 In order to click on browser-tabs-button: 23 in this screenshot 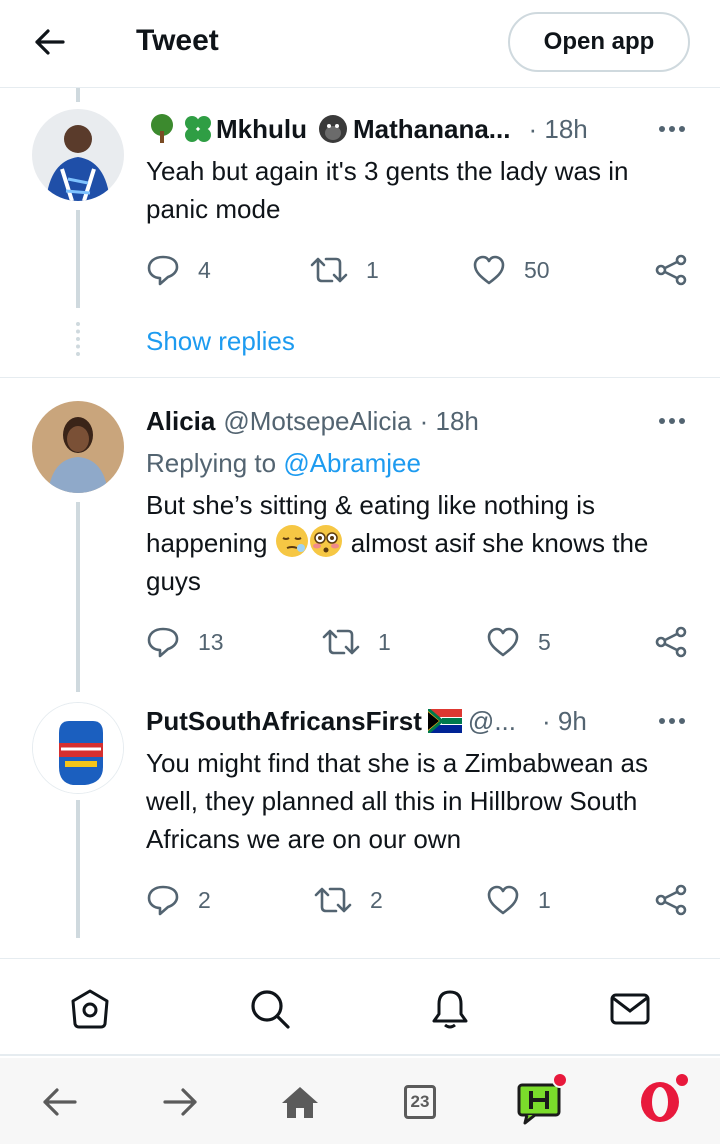, I will do `click(420, 1102)`.